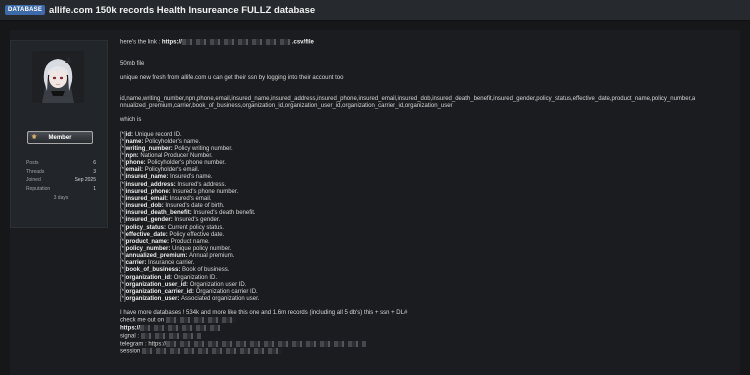 This screenshot has height=375, width=750. I want to click on stat-value: 3, so click(94, 171).